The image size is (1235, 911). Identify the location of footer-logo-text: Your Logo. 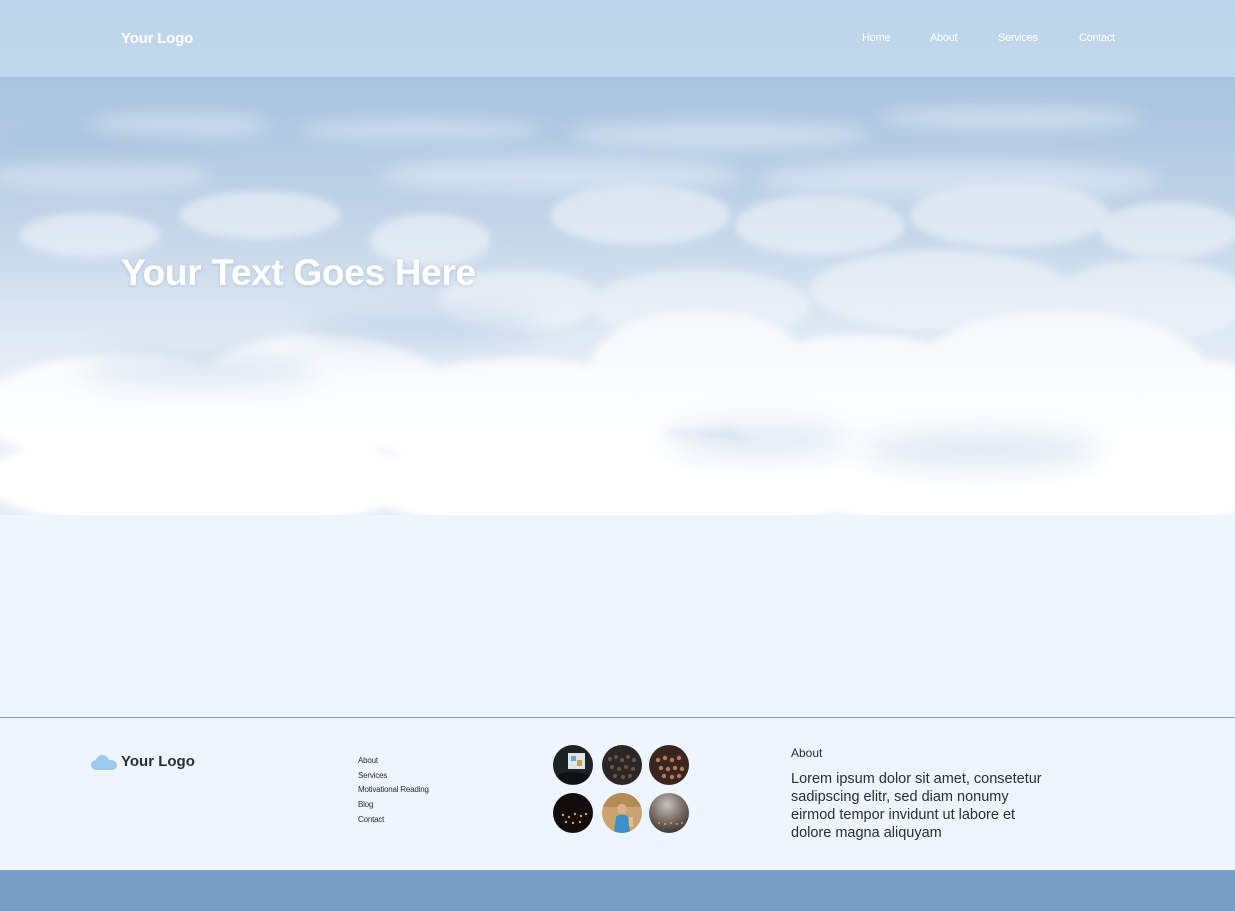
(158, 761).